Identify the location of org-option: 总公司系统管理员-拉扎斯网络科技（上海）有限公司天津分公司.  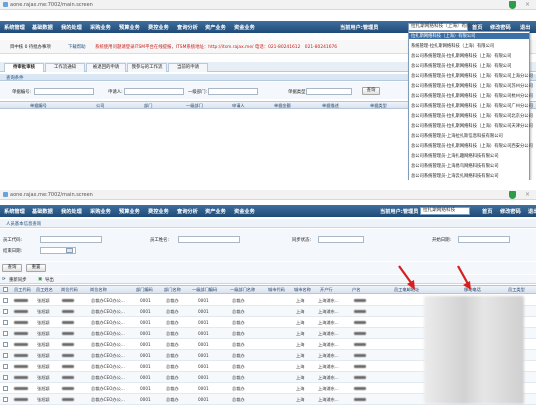
(472, 126).